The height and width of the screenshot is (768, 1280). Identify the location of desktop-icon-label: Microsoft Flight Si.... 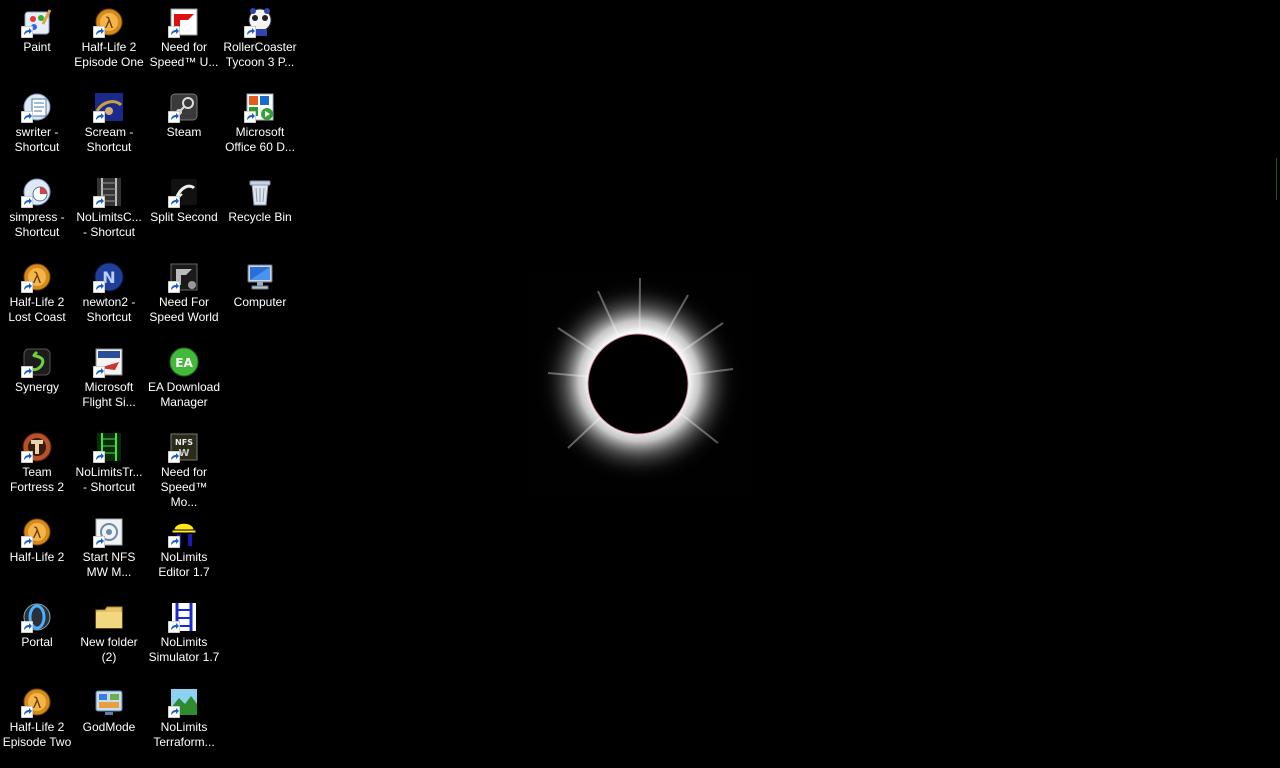
(109, 394).